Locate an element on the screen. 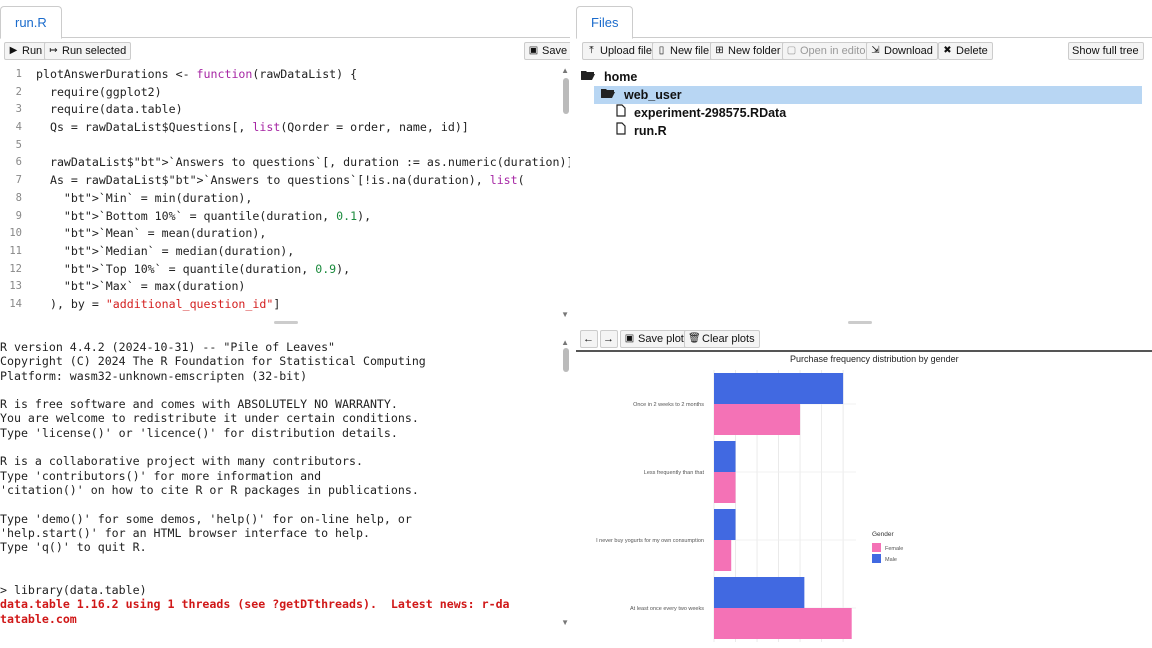  run-selected-label: Run selected is located at coordinates (94, 51).